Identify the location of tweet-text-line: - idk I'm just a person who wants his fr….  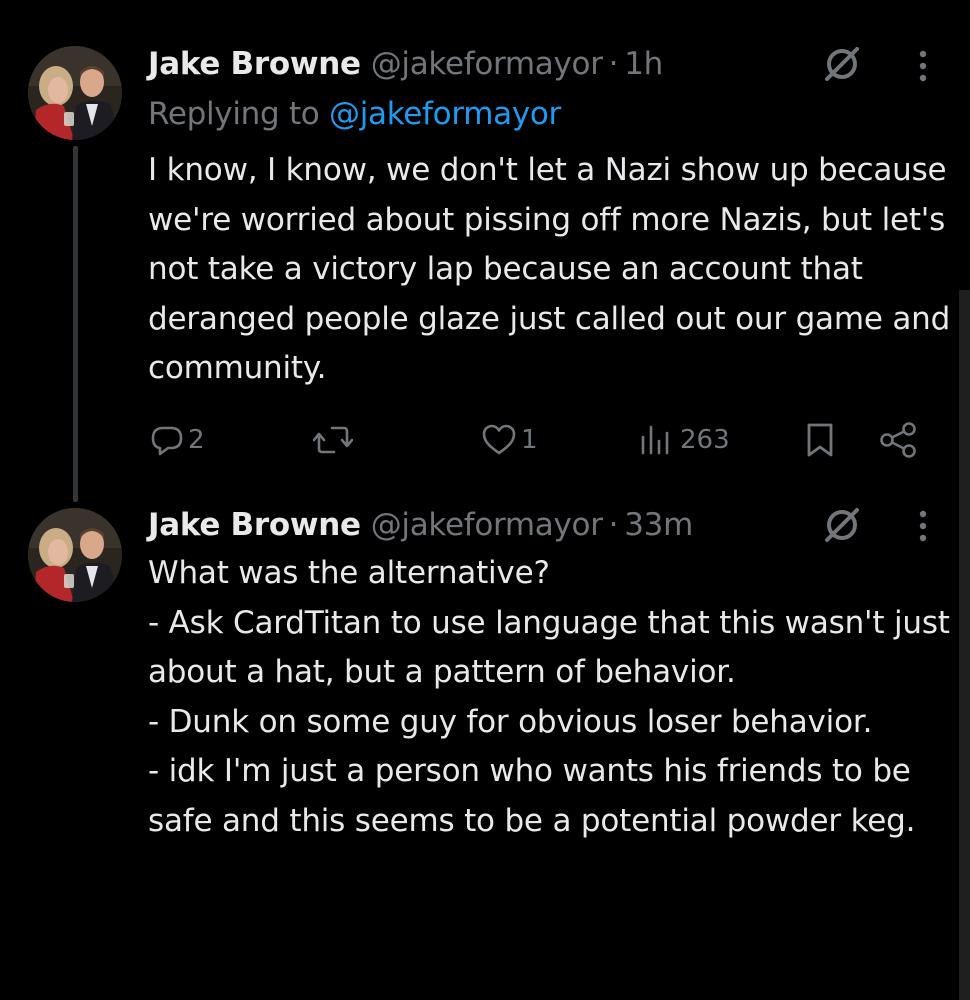
(532, 796).